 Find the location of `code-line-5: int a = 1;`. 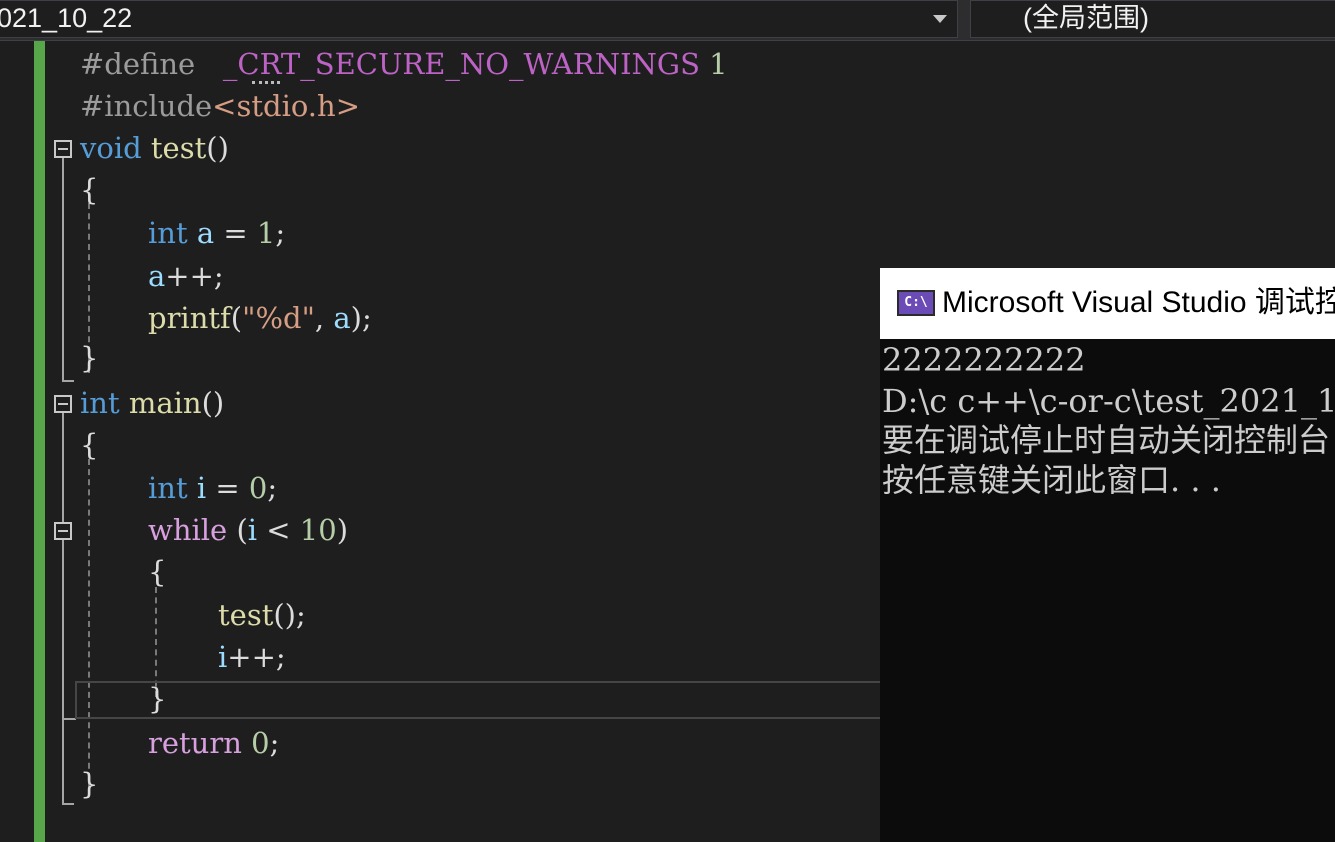

code-line-5: int a = 1; is located at coordinates (216, 233).